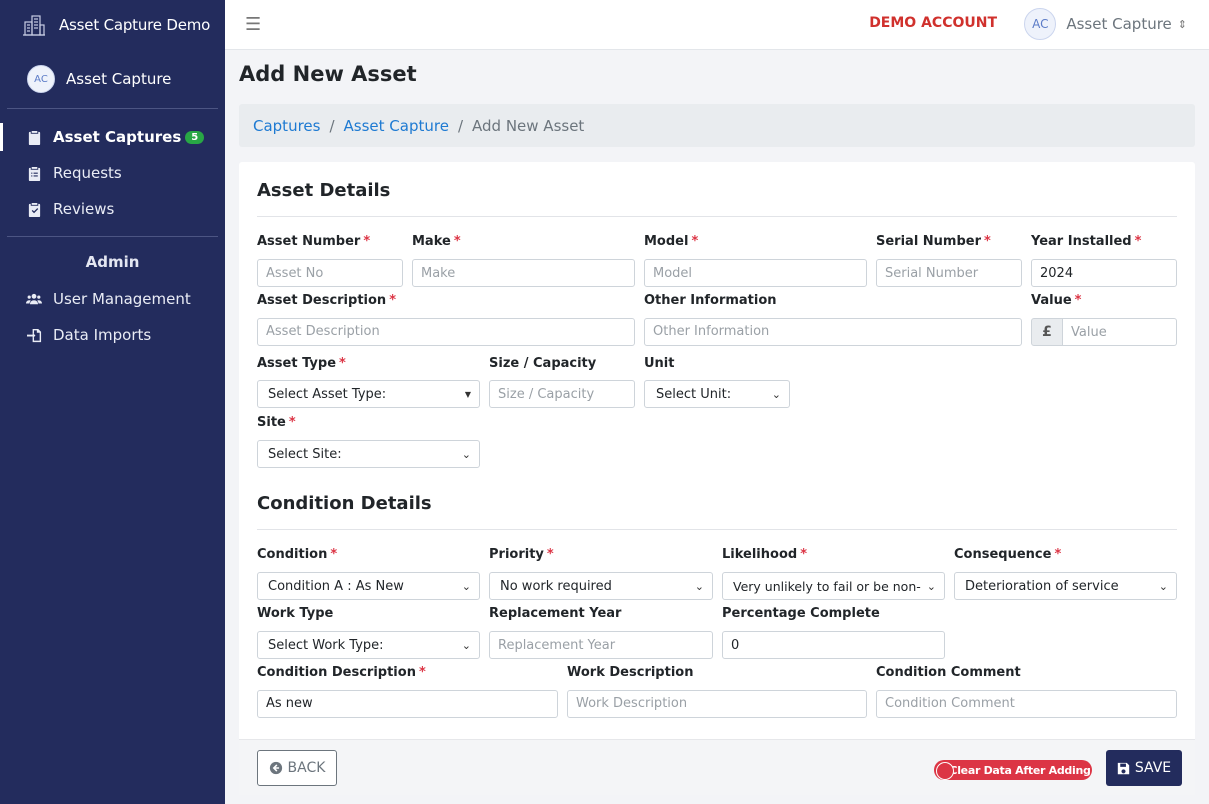  Describe the element at coordinates (1153, 768) in the screenshot. I see `save-button-label: SAVE` at that location.